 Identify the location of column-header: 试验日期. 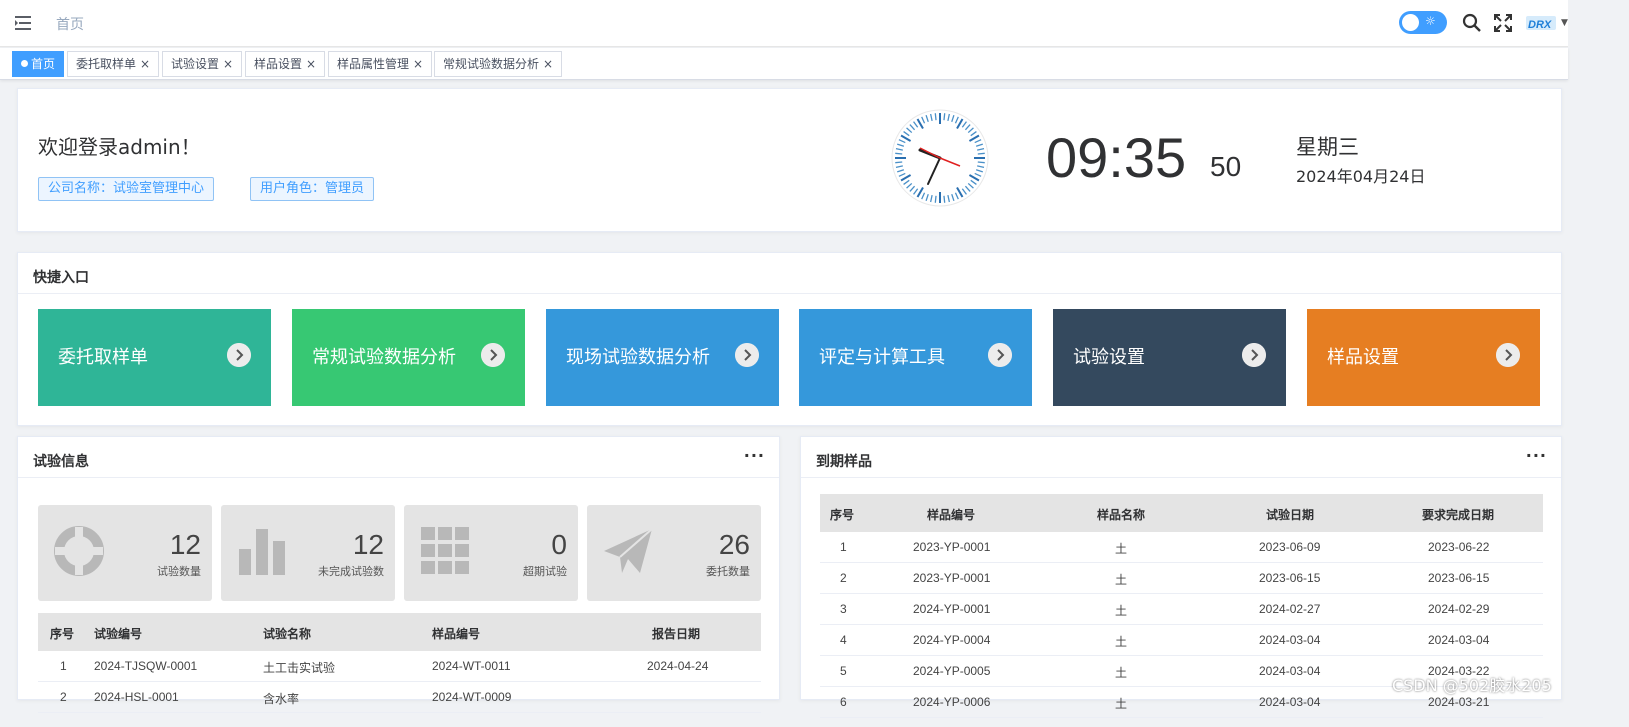
(1290, 515).